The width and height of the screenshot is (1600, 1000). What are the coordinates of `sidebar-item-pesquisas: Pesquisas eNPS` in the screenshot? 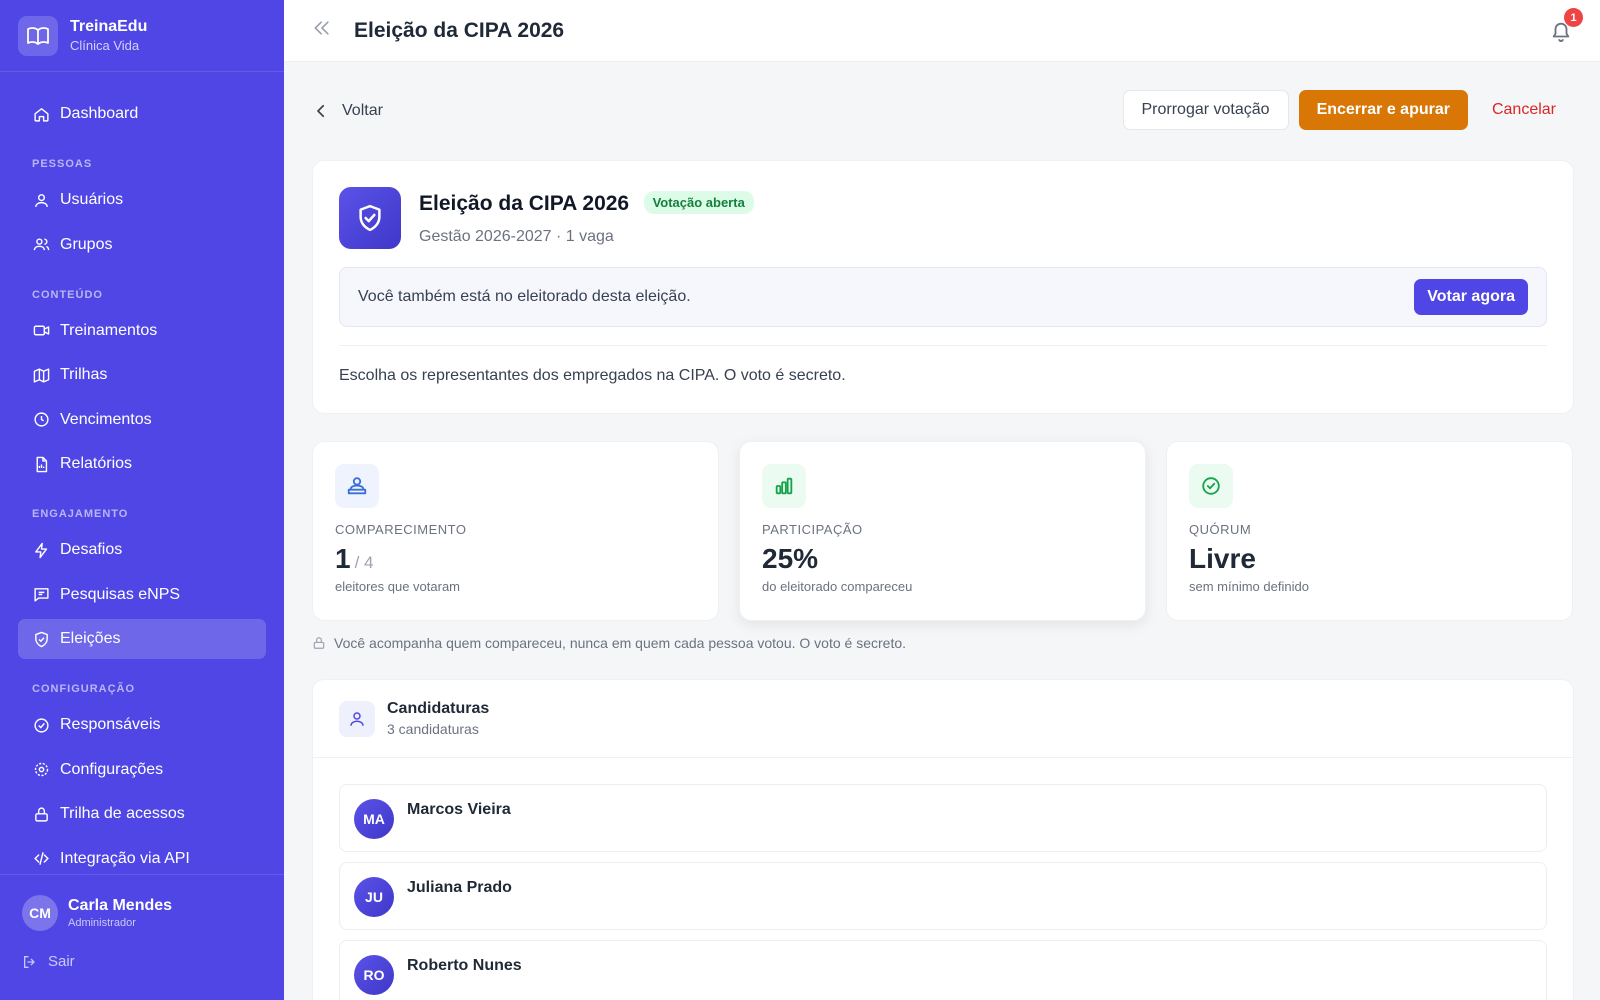 It's located at (142, 595).